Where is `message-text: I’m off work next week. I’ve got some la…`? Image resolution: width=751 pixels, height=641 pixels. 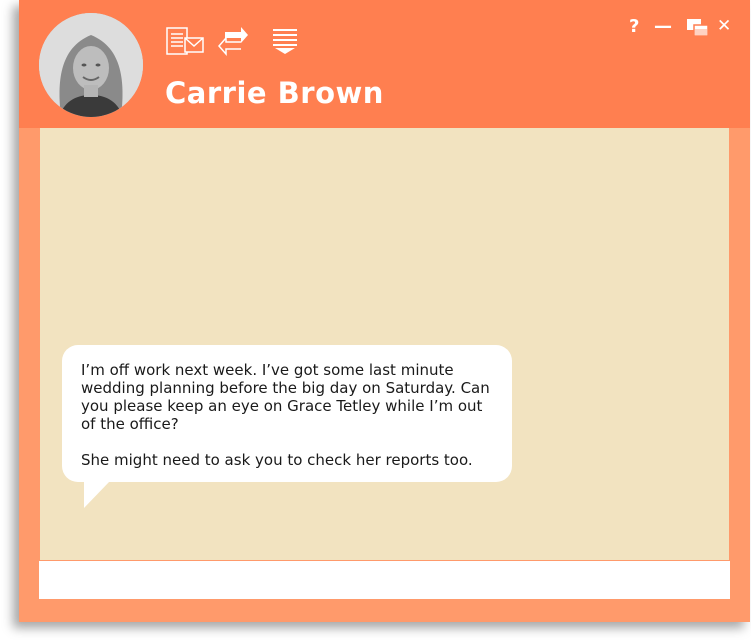
message-text: I’m off work next week. I’ve got some la… is located at coordinates (285, 415).